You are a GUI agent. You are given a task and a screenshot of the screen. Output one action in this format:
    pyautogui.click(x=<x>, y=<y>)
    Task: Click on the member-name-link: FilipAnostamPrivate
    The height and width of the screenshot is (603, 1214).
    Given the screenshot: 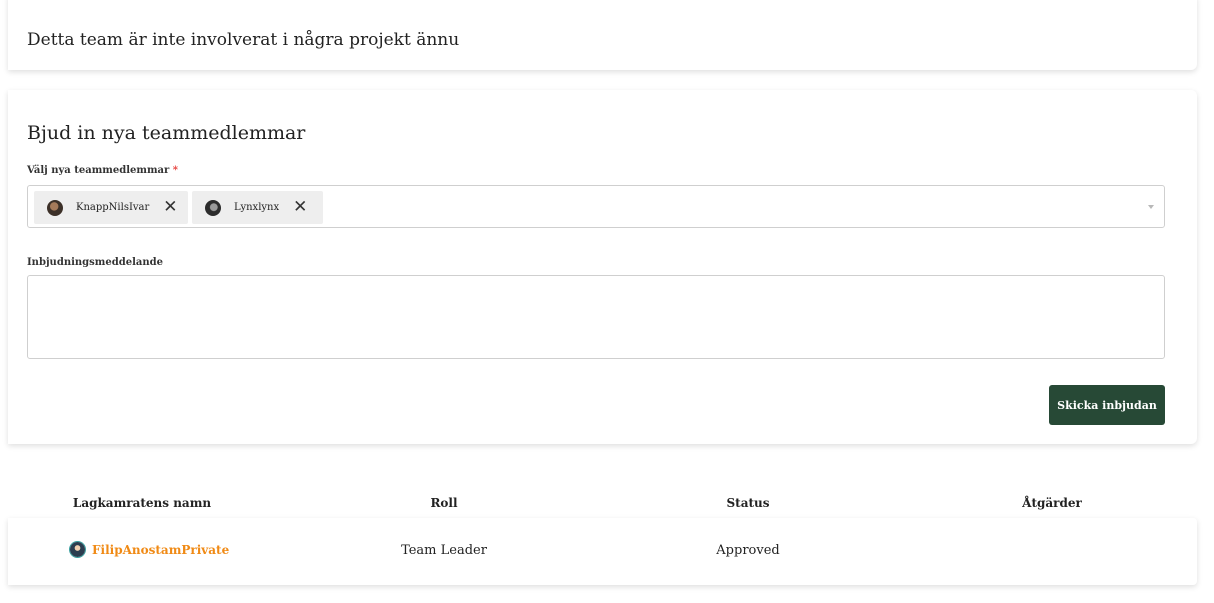 What is the action you would take?
    pyautogui.click(x=160, y=550)
    